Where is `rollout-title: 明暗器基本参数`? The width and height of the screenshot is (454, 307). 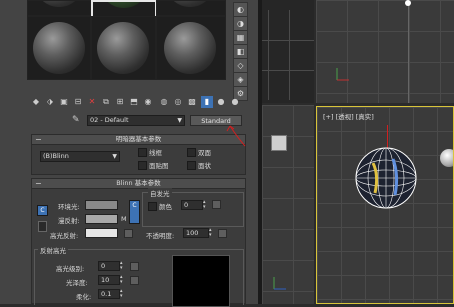 rollout-title: 明暗器基本参数 is located at coordinates (138, 139).